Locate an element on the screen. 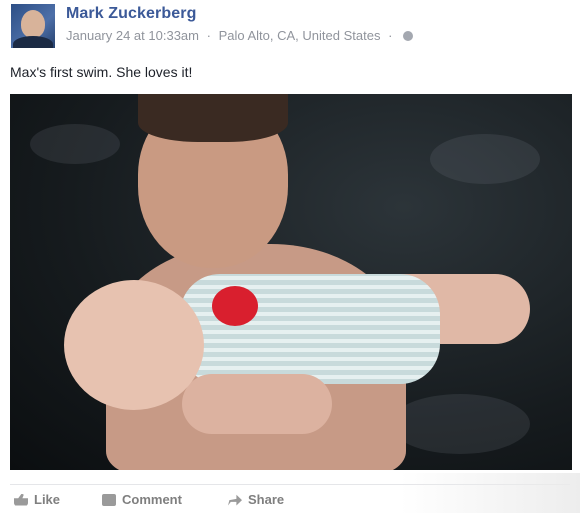  post-timestamp: January 24 at 10:33am is located at coordinates (132, 35).